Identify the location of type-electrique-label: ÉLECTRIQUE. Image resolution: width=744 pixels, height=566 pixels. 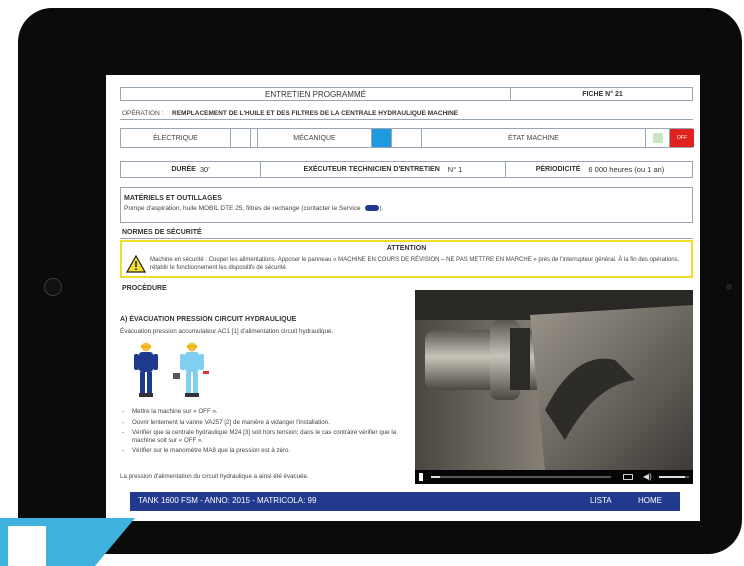
(176, 138).